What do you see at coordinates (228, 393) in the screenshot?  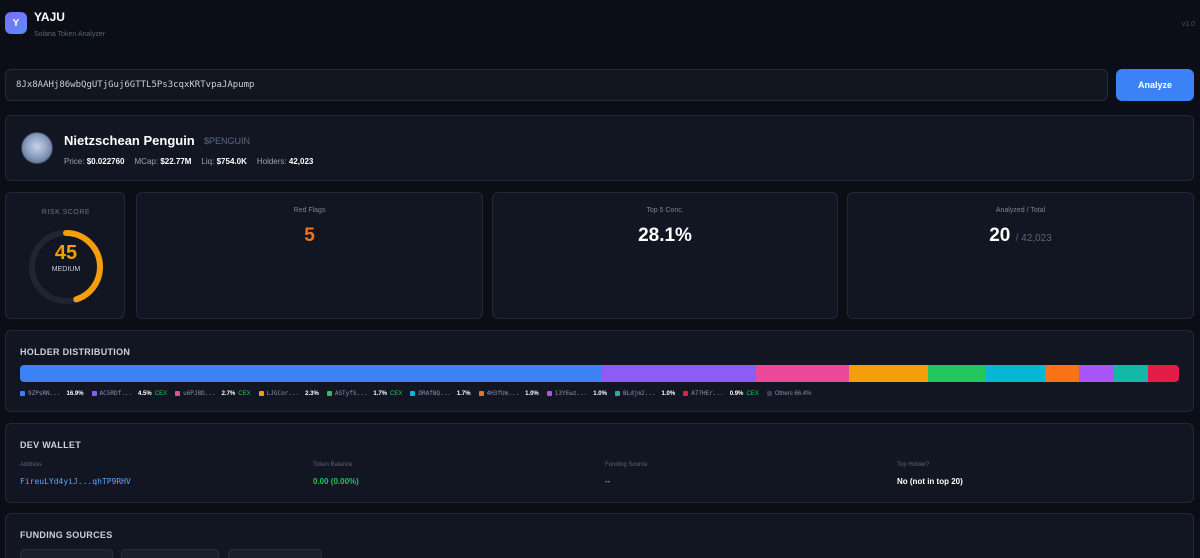 I see `legend-holder-pct: 2.7%` at bounding box center [228, 393].